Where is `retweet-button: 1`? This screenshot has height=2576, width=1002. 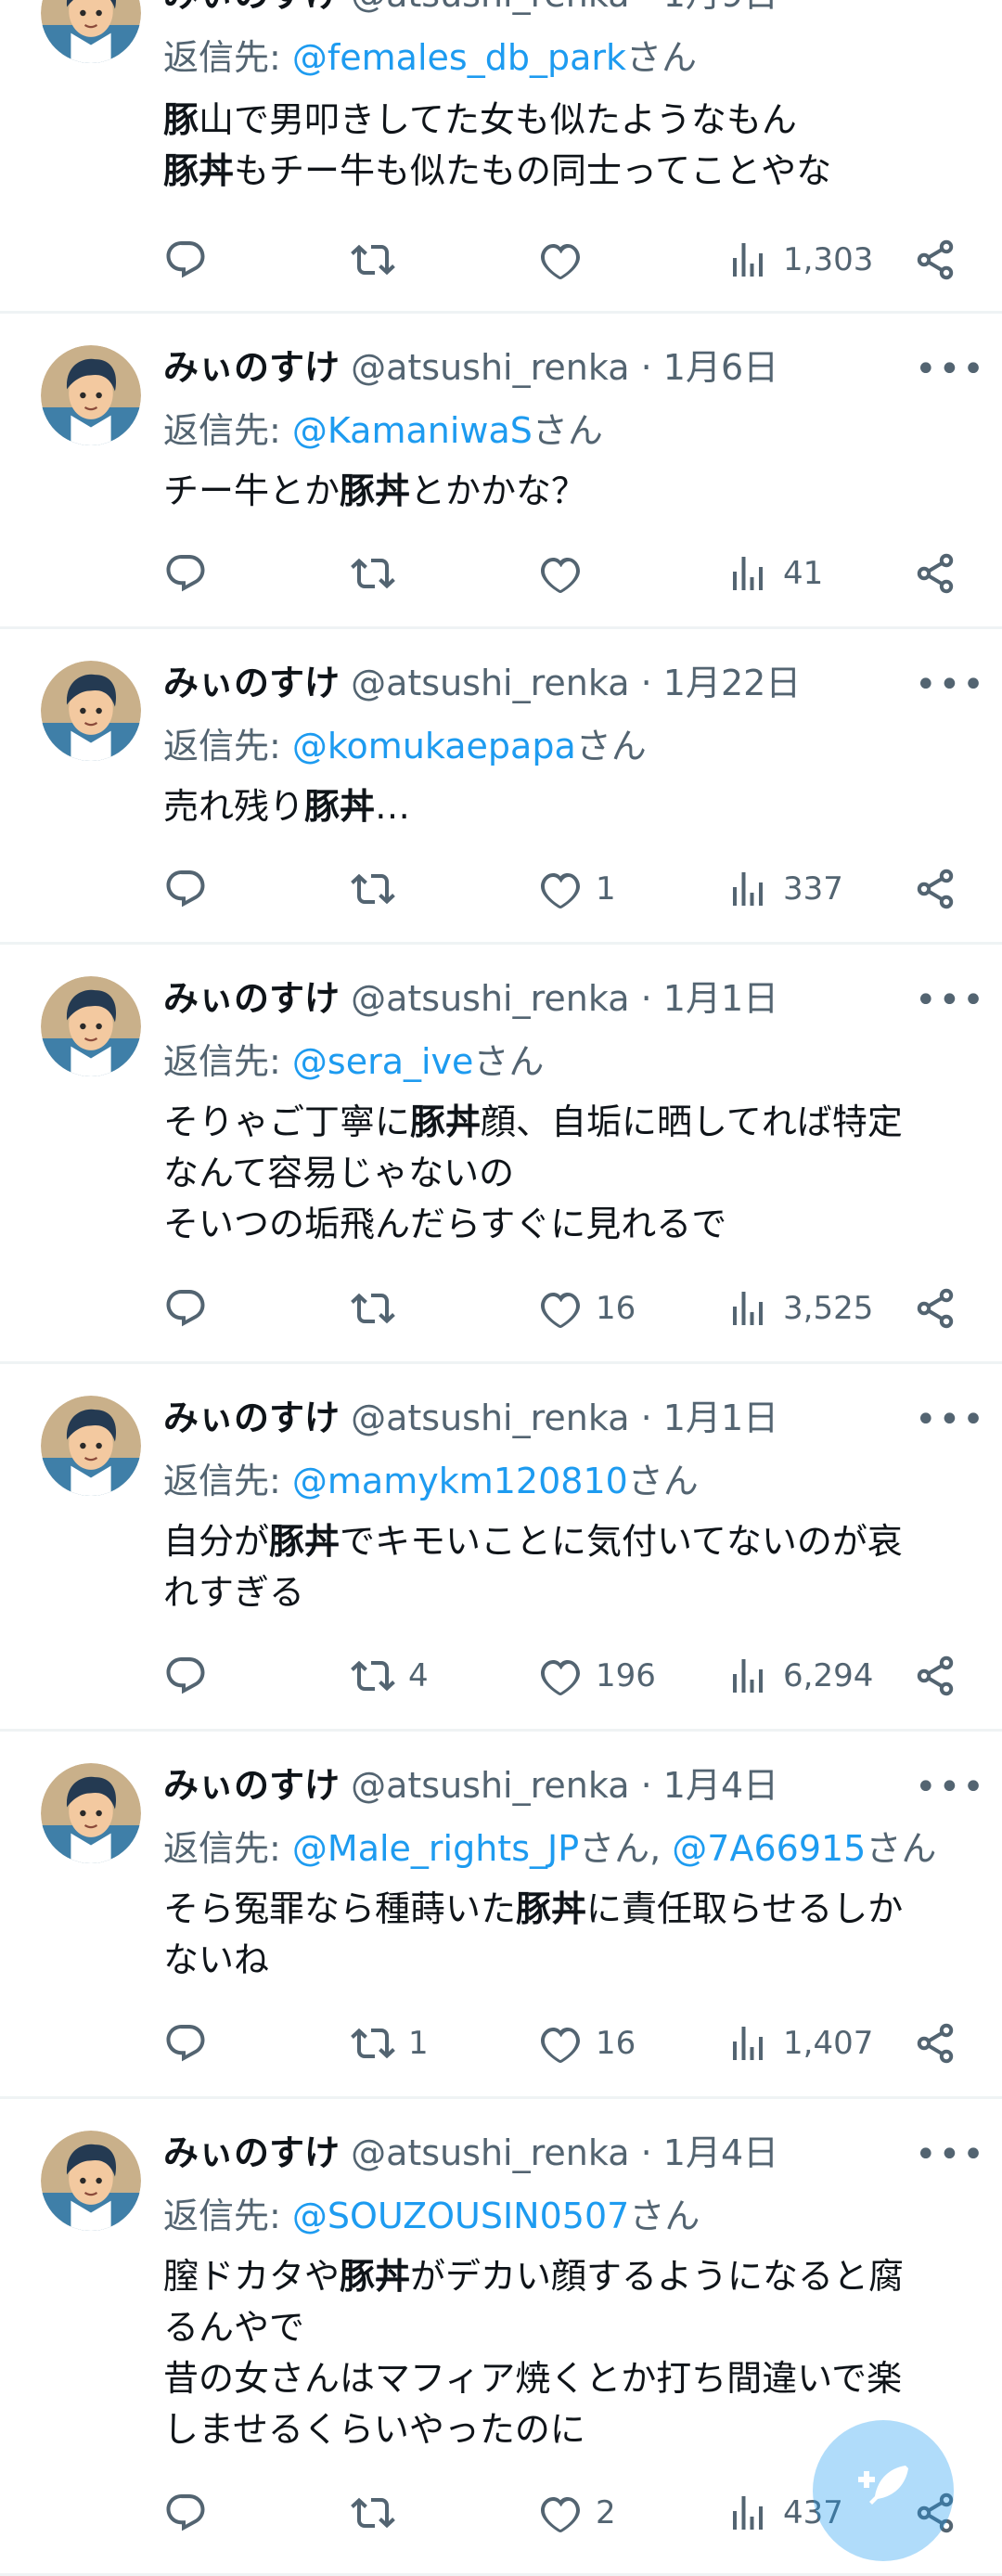 retweet-button: 1 is located at coordinates (390, 2044).